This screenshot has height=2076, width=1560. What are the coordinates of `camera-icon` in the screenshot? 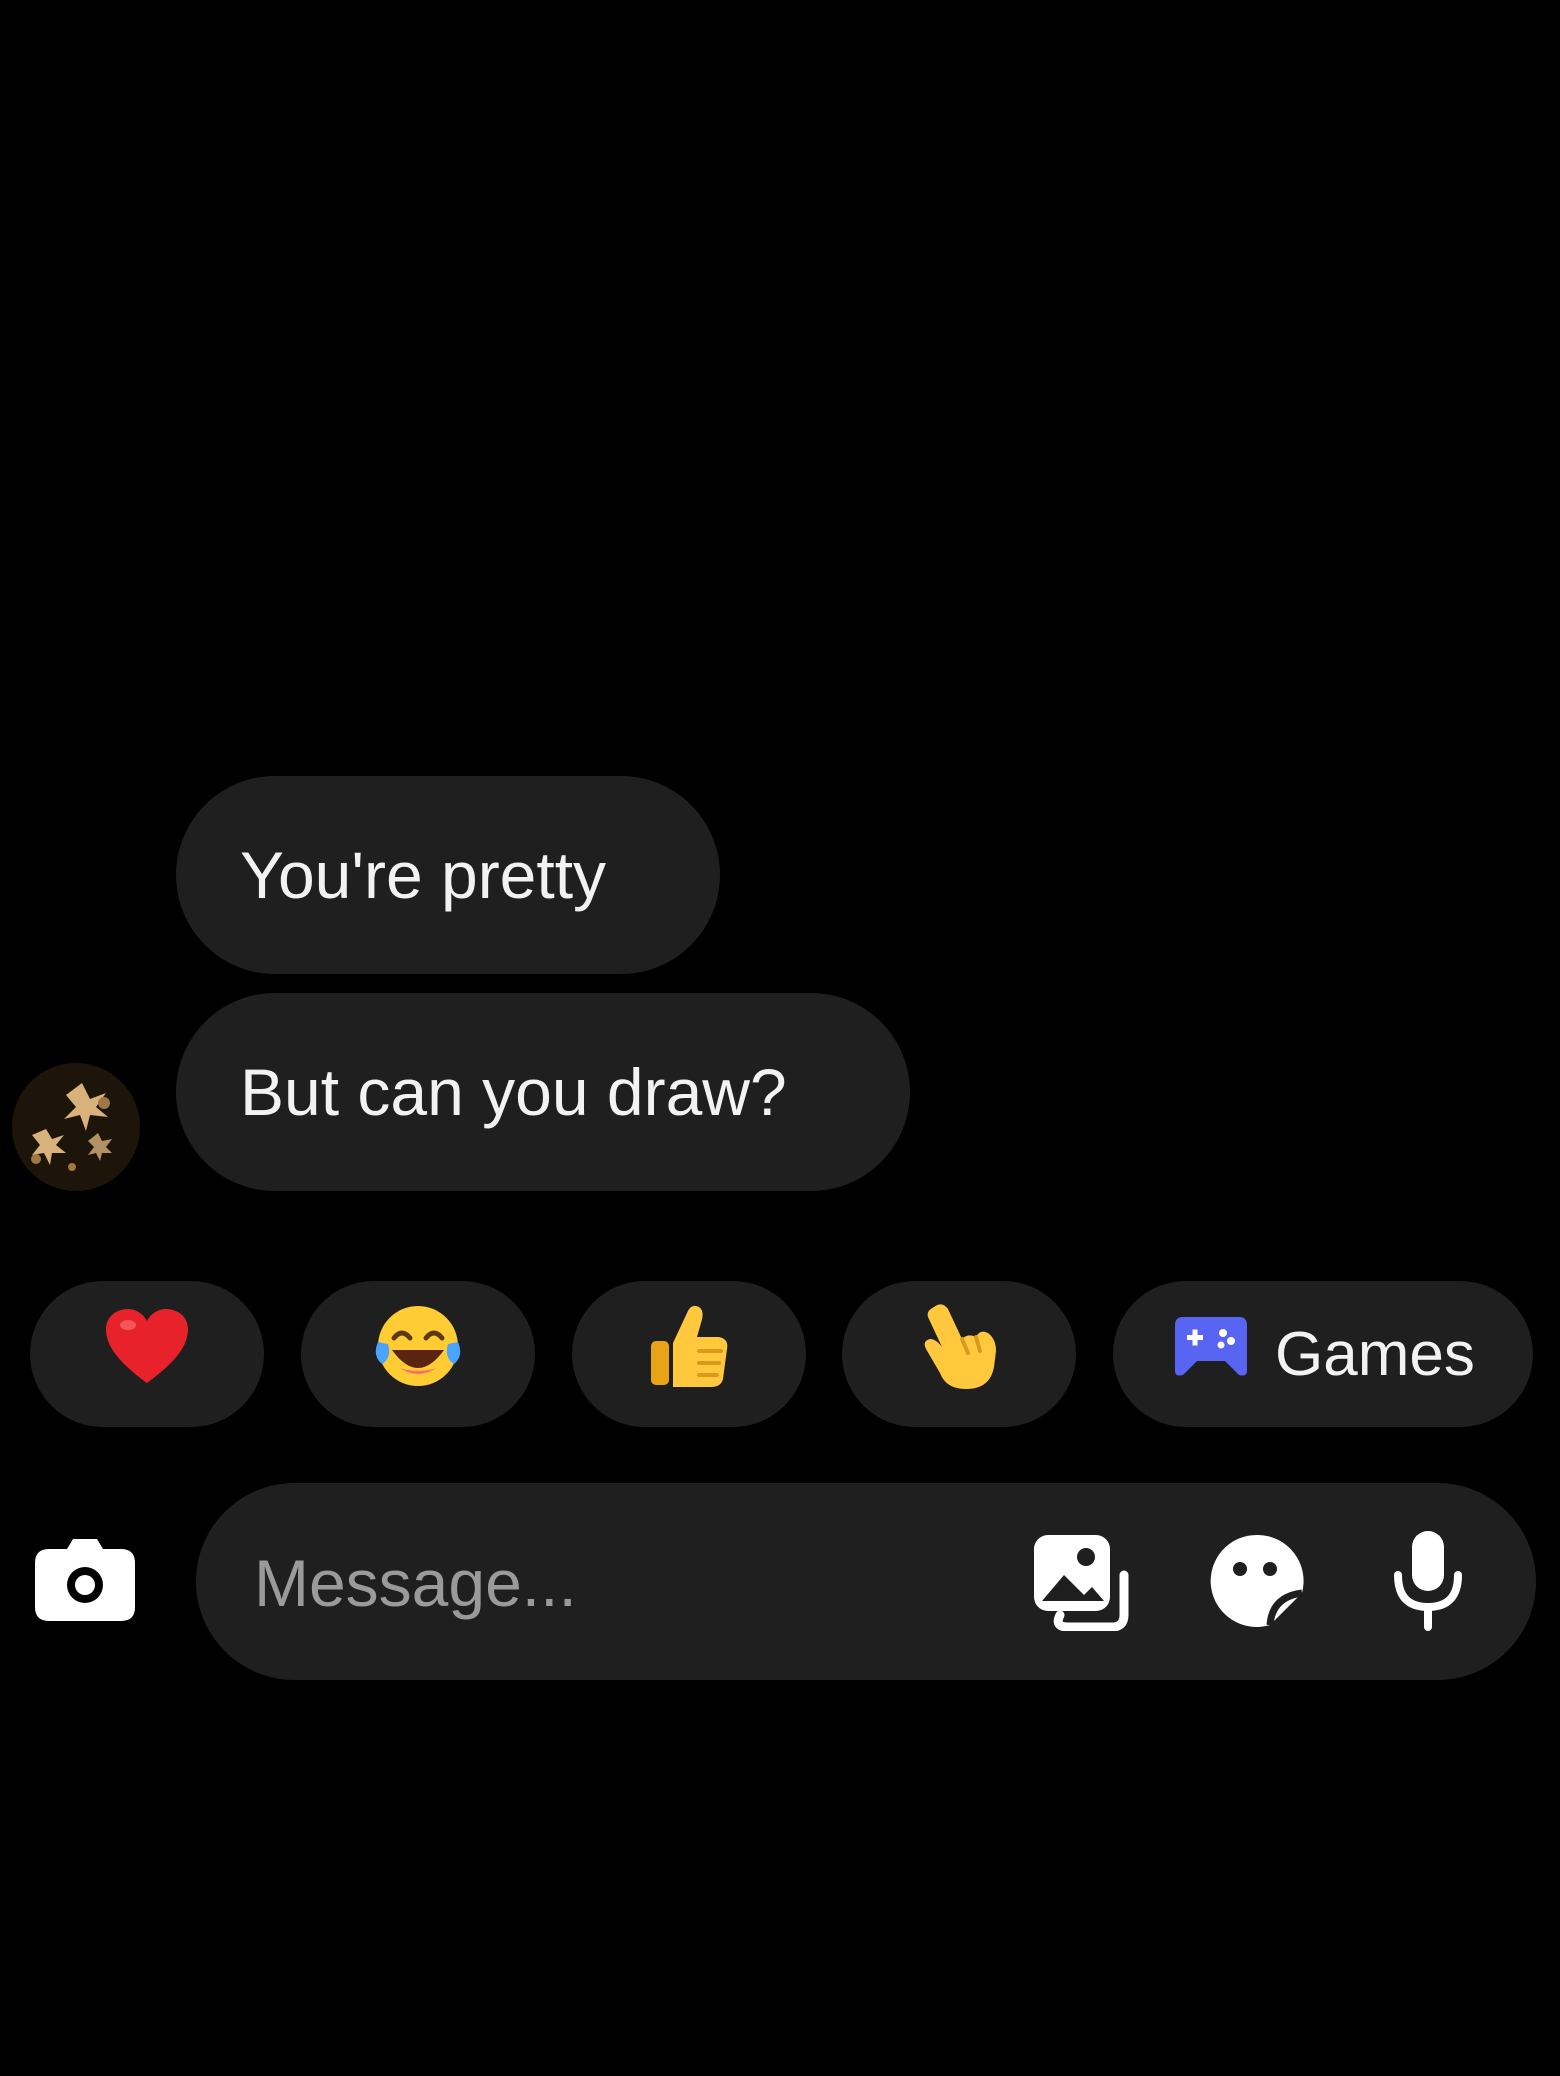 It's located at (85, 1580).